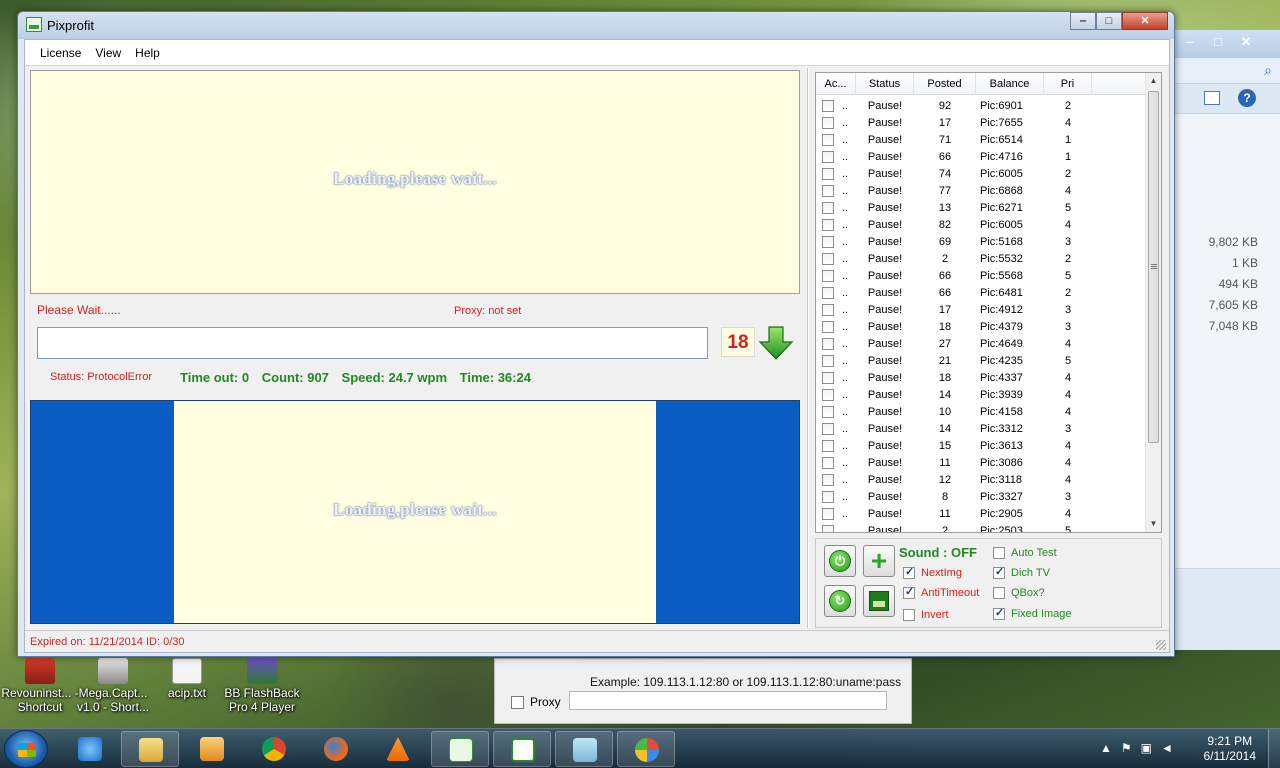  What do you see at coordinates (885, 84) in the screenshot?
I see `column-header-status: Status` at bounding box center [885, 84].